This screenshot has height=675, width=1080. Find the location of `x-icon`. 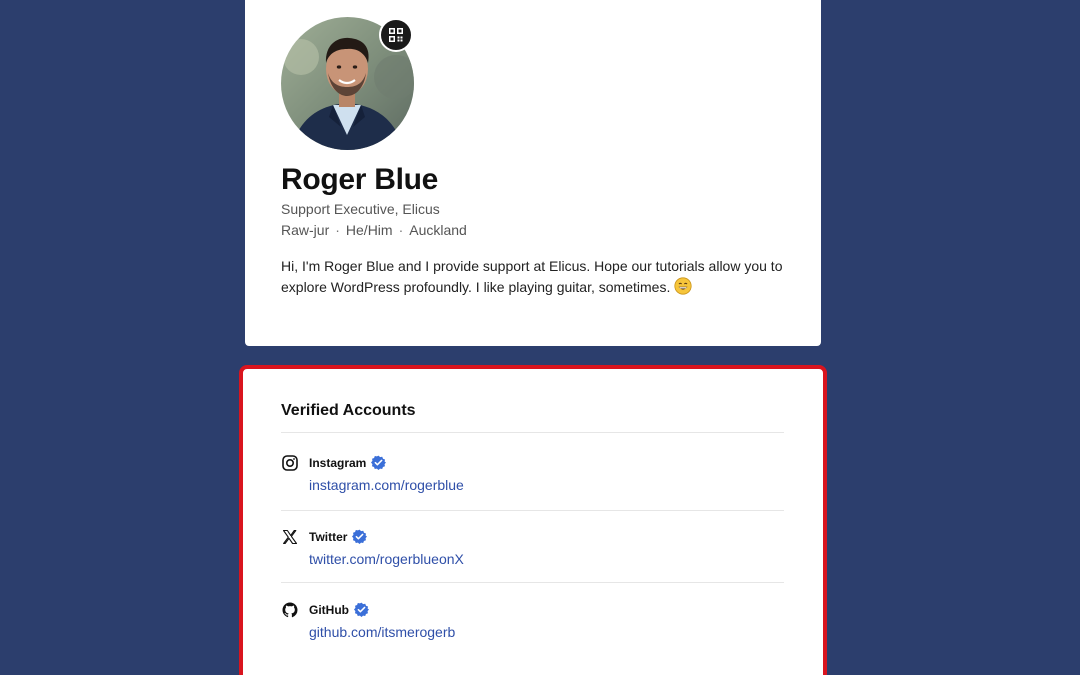

x-icon is located at coordinates (290, 537).